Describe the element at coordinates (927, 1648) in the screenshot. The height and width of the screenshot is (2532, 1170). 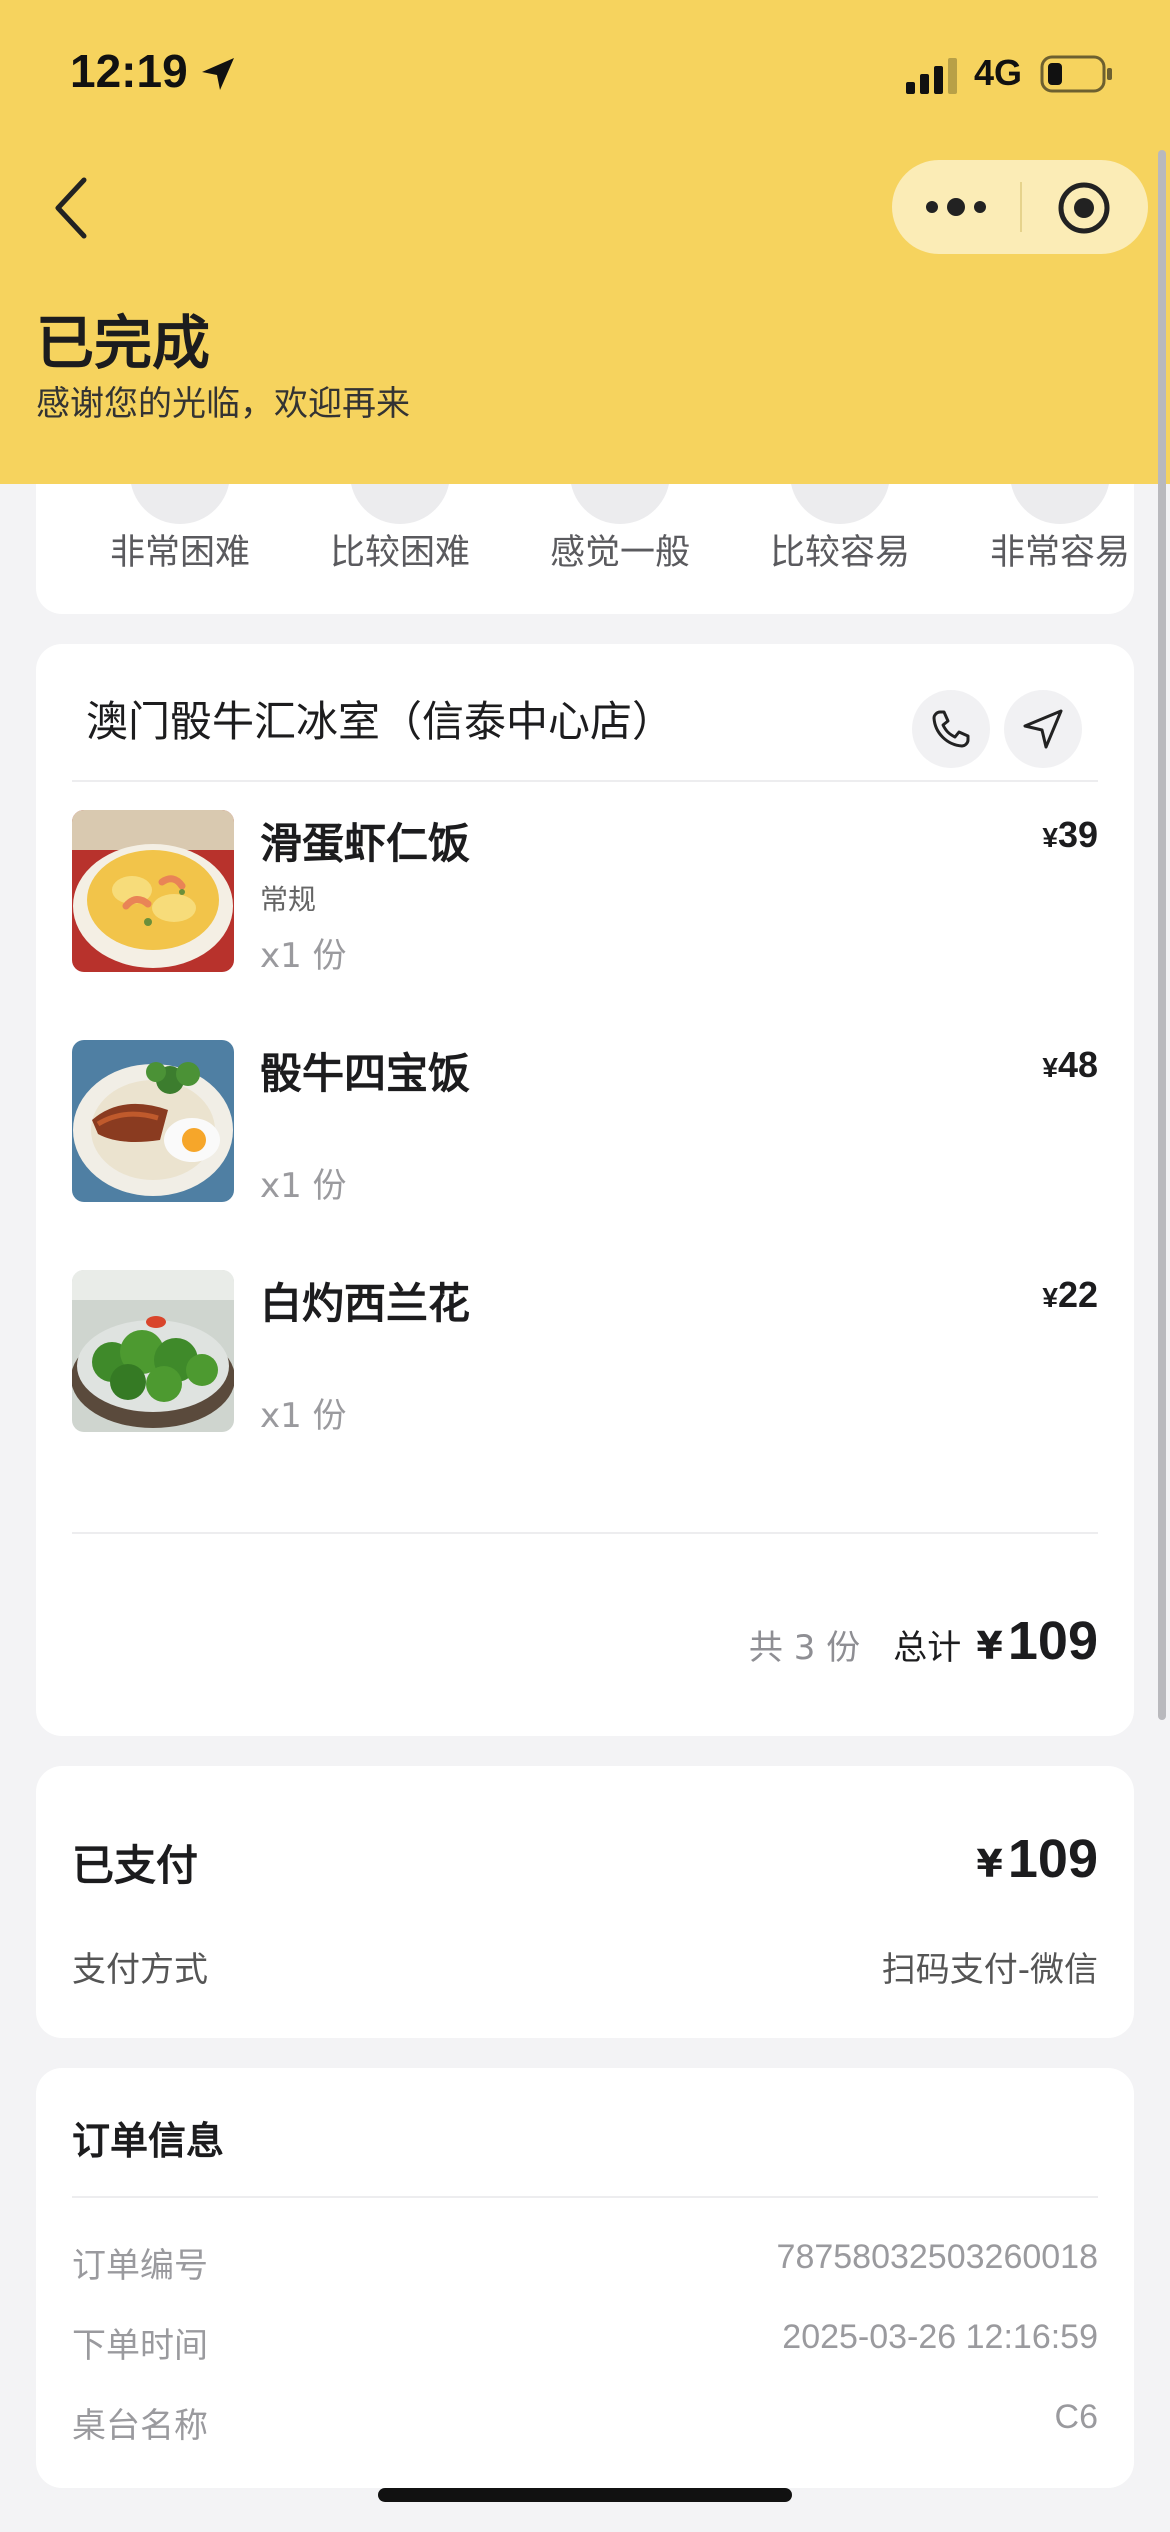
I see `total-label: 总计` at that location.